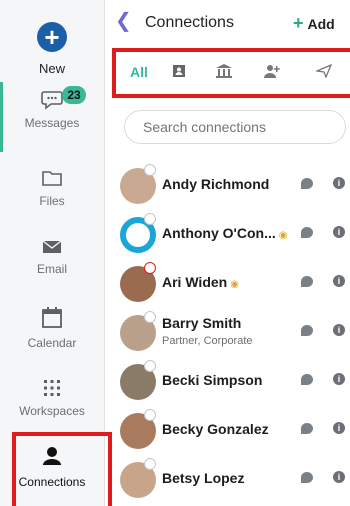 The width and height of the screenshot is (350, 506). I want to click on chat-bubble-icon, so click(52, 100).